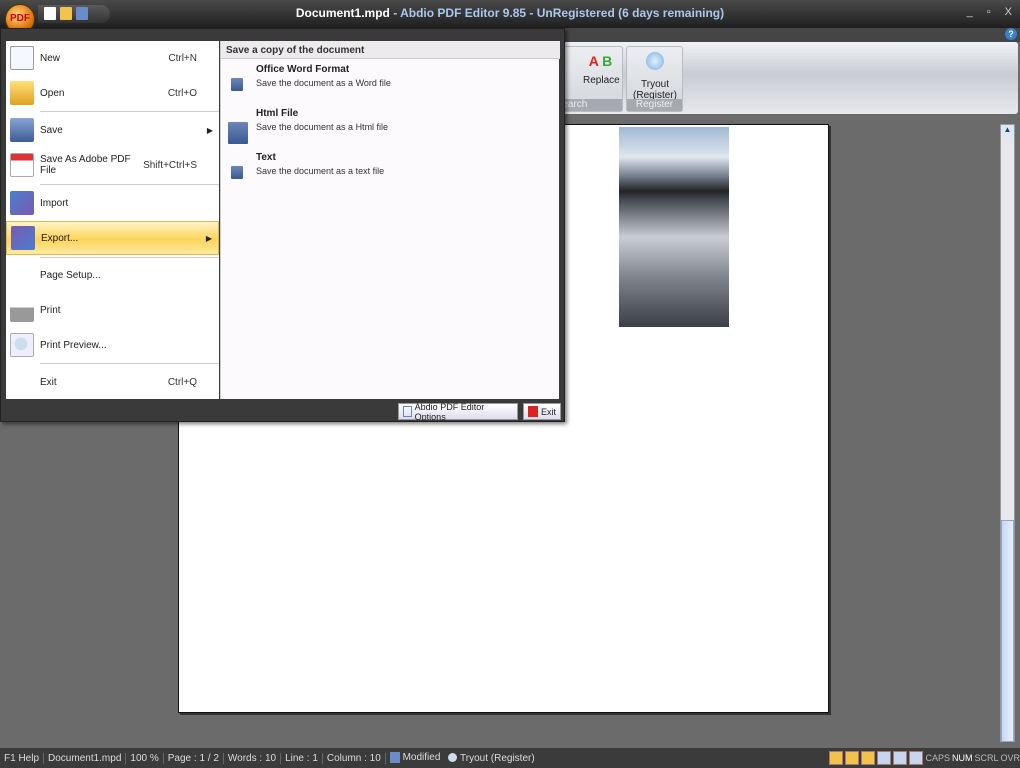 This screenshot has height=768, width=1020. I want to click on window-controls: _ ▫ X, so click(989, 12).